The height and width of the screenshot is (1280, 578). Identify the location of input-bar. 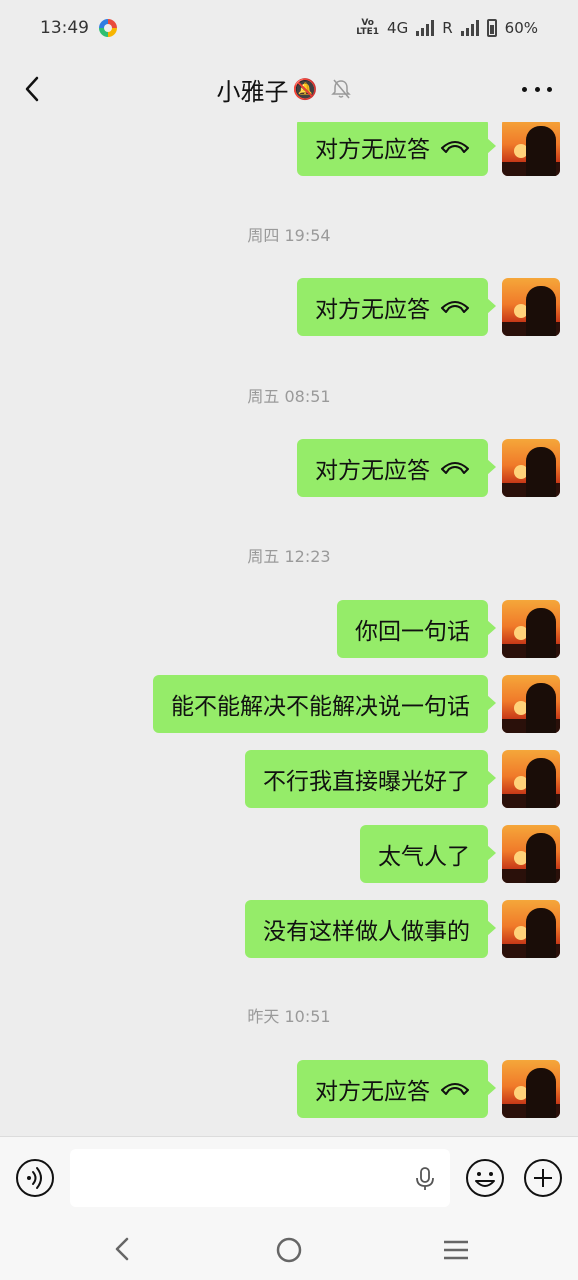
(289, 1177).